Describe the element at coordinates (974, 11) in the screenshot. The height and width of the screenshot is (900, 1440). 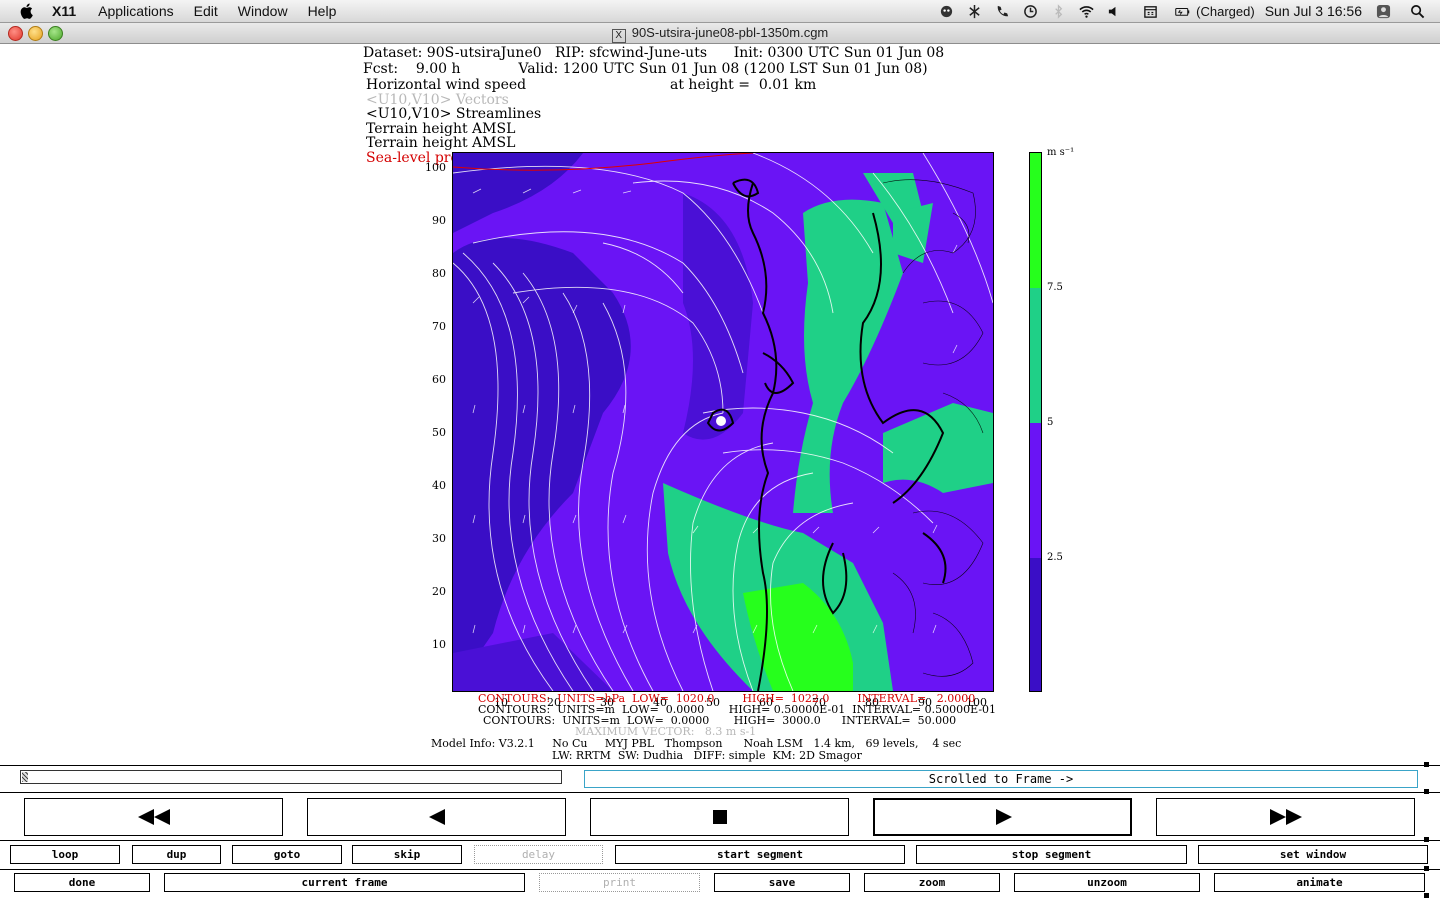
I see `network-icon` at that location.